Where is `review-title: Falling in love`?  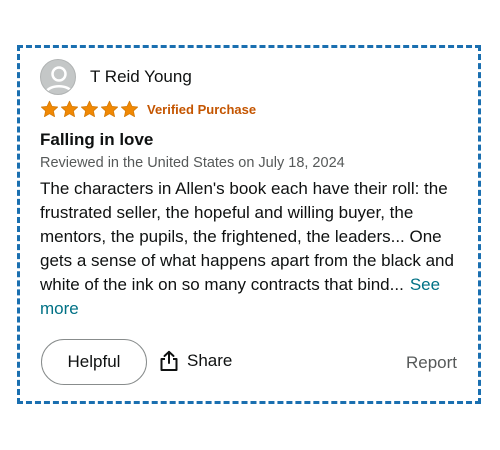
review-title: Falling in love is located at coordinates (97, 139).